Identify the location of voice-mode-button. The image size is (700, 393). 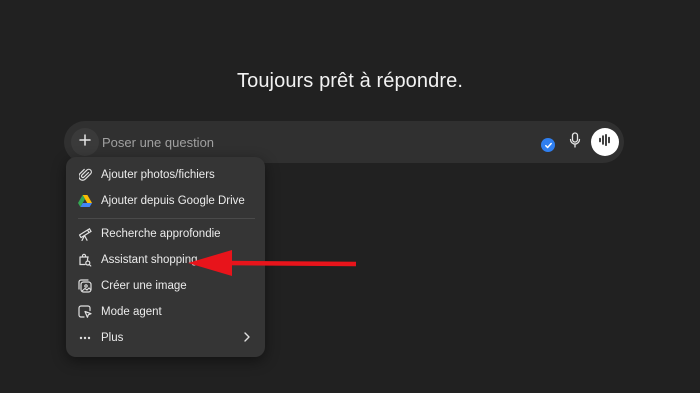
(605, 142).